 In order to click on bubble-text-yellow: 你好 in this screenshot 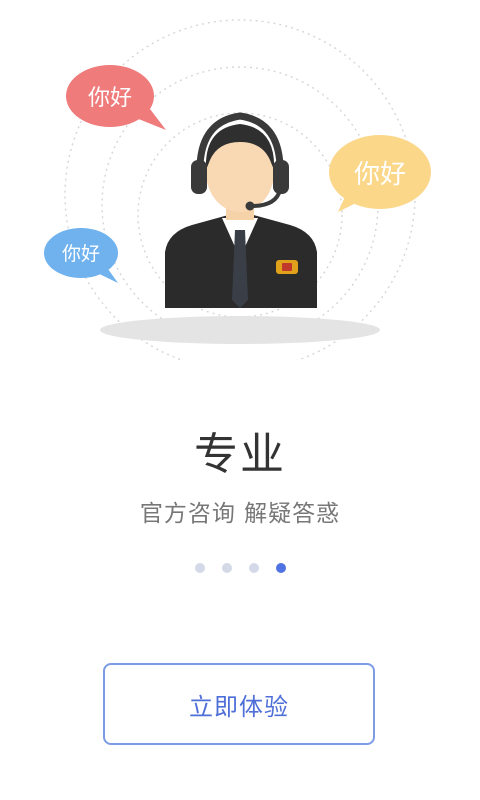, I will do `click(380, 175)`.